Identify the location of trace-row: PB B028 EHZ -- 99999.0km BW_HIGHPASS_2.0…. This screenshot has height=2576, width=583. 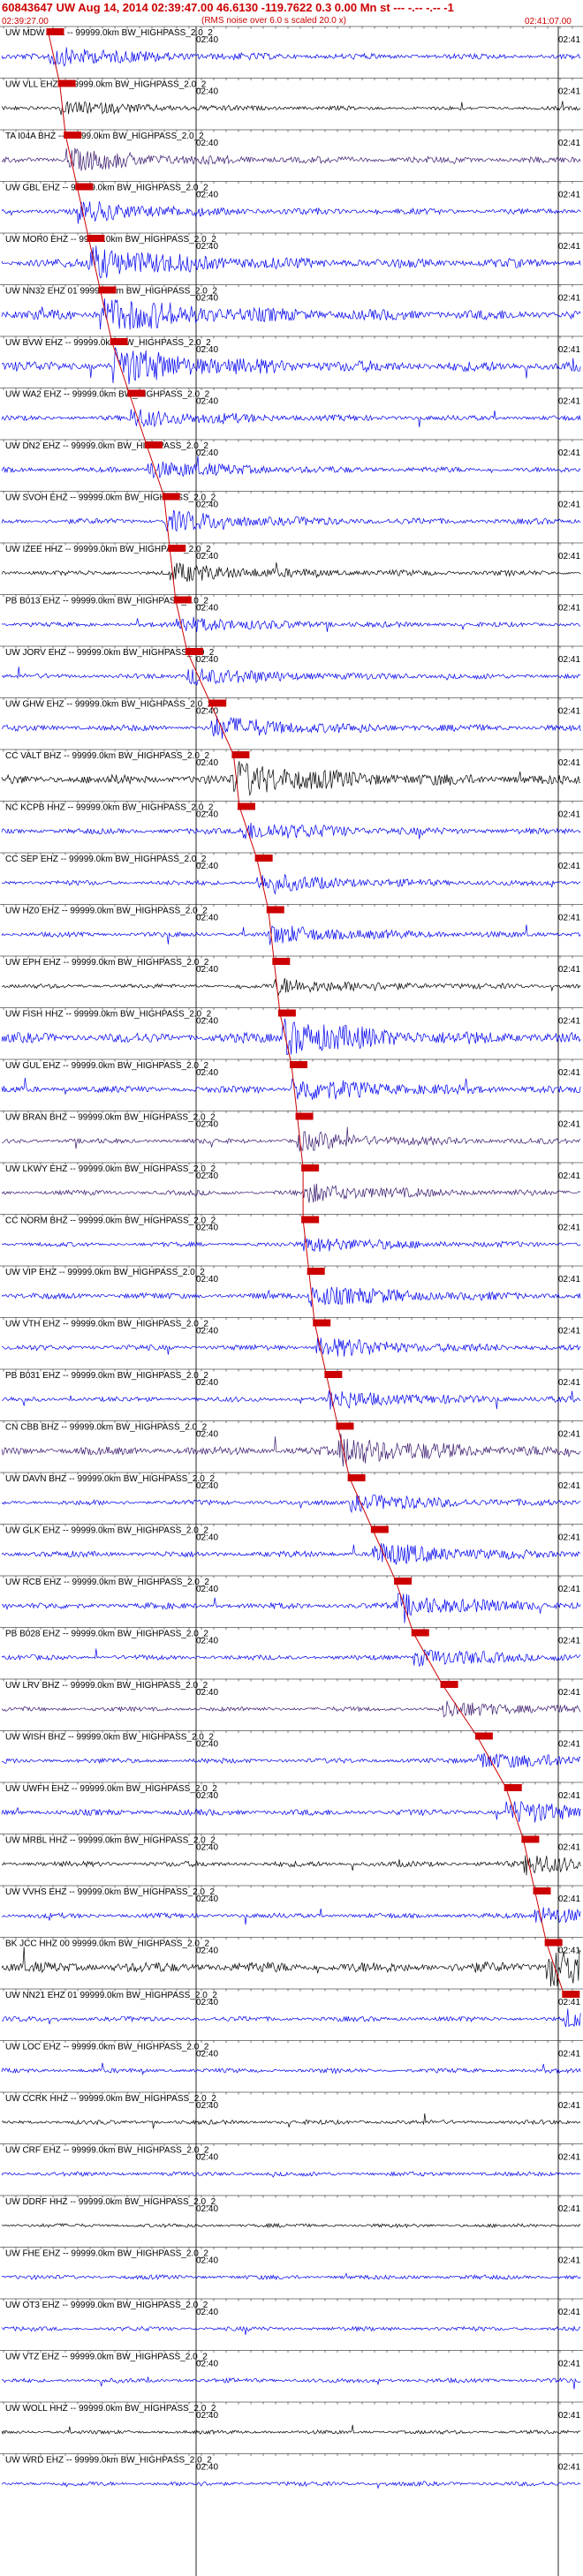
(291, 1648).